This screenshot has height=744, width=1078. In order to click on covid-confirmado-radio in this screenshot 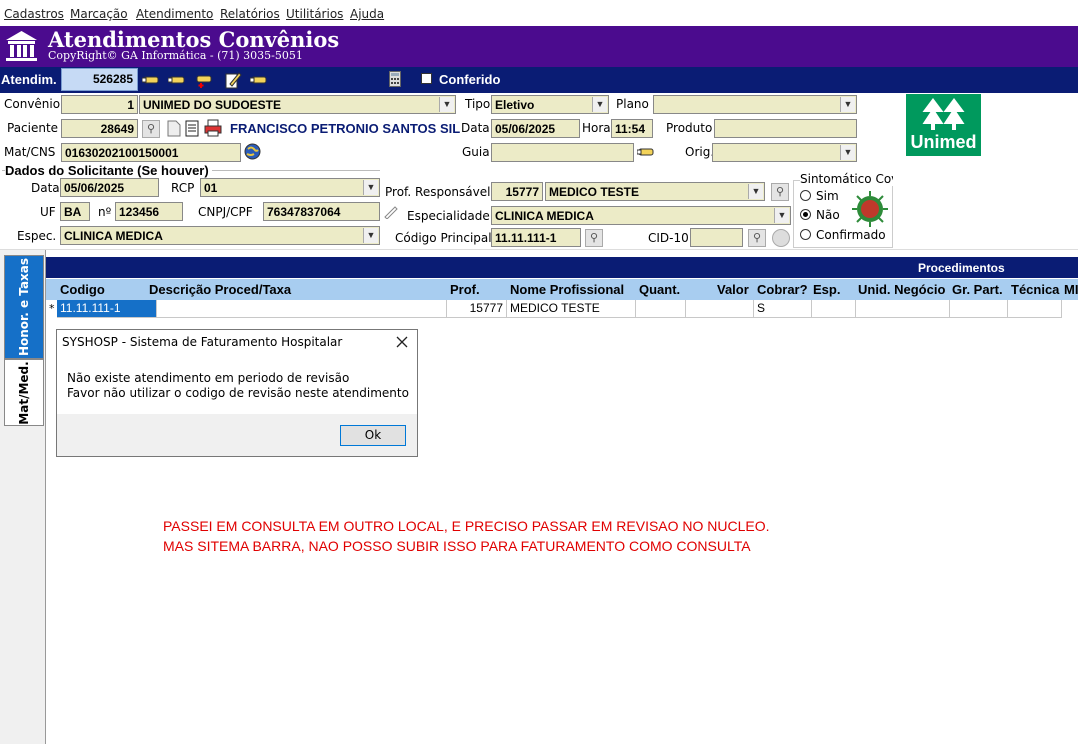, I will do `click(805, 234)`.